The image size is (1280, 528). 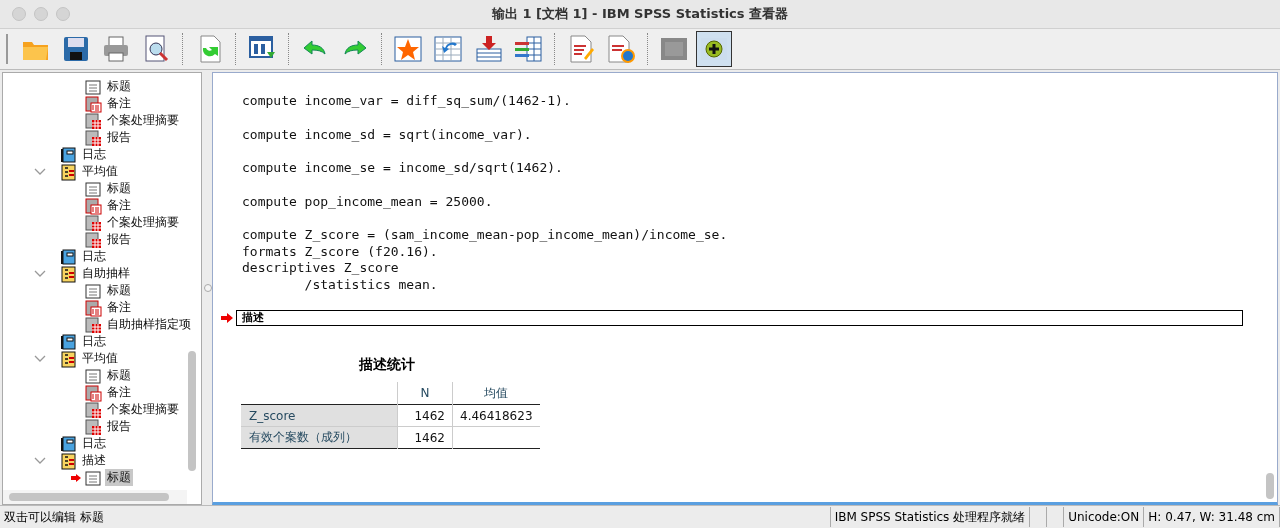 I want to click on status-unicode: Unicode:ON, so click(x=1104, y=517).